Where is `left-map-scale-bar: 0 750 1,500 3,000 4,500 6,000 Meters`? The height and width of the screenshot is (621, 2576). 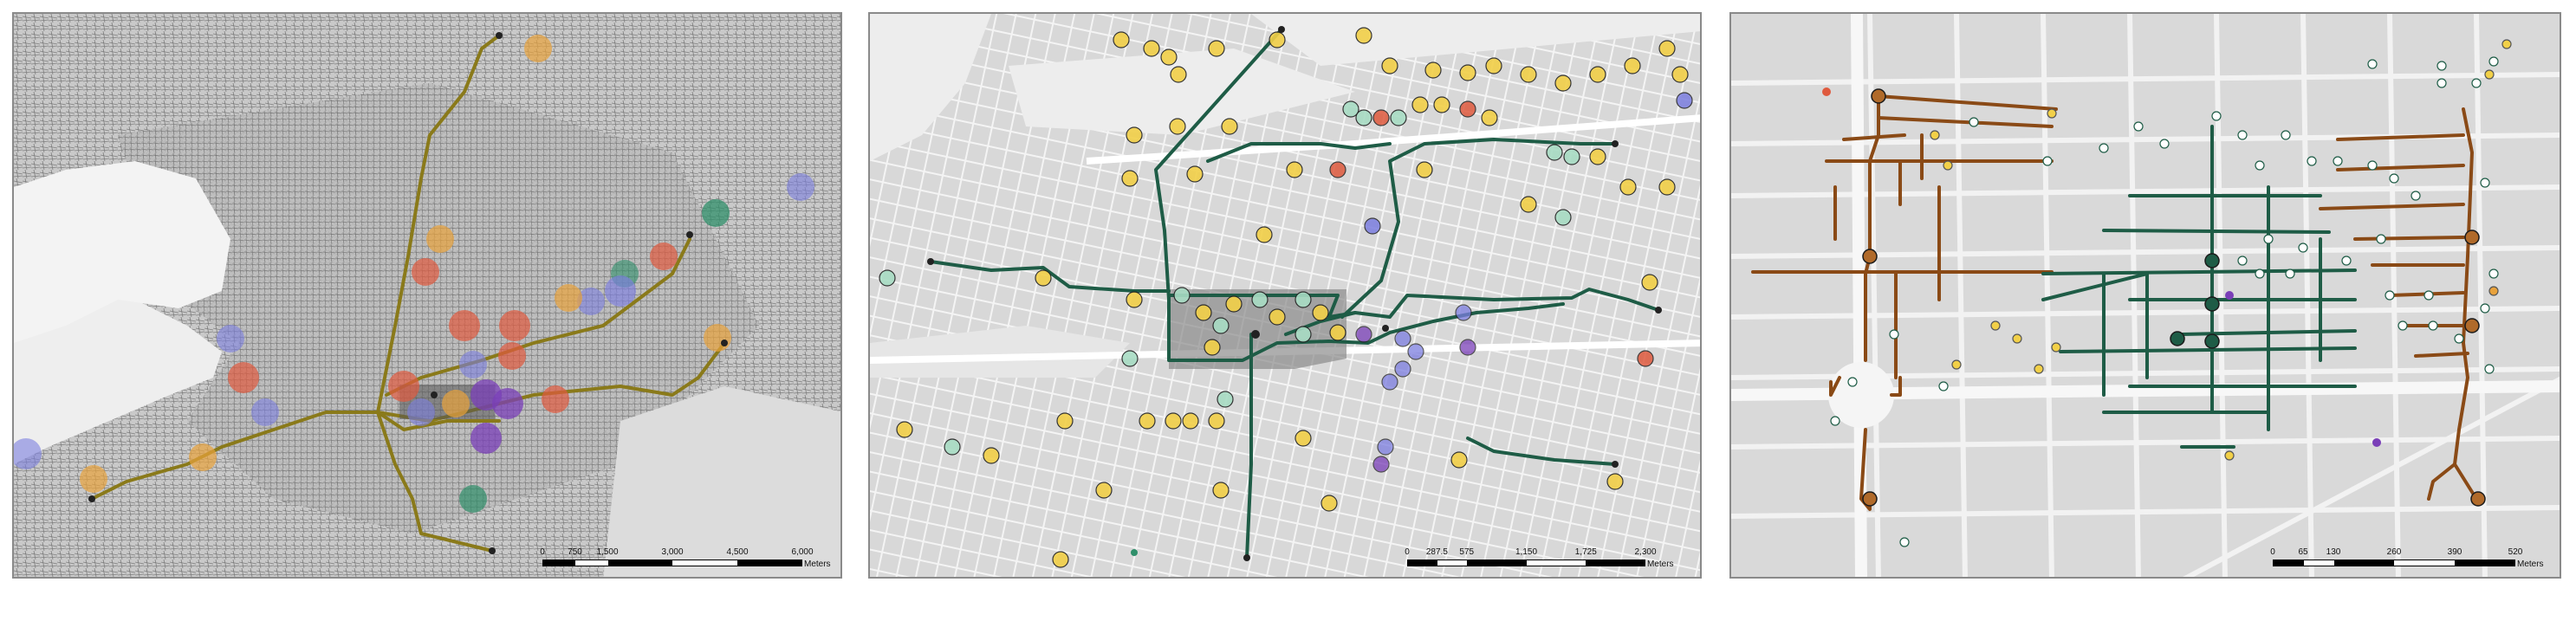
left-map-scale-bar: 0 750 1,500 3,000 4,500 6,000 Meters is located at coordinates (685, 558).